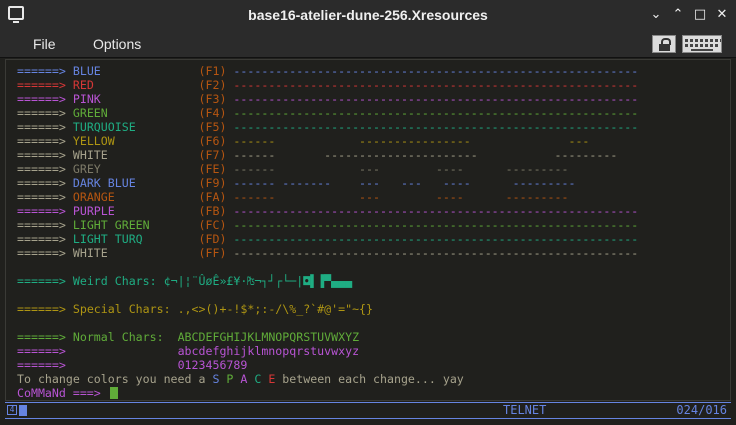  Describe the element at coordinates (700, 15) in the screenshot. I see `maximize-icon: □` at that location.